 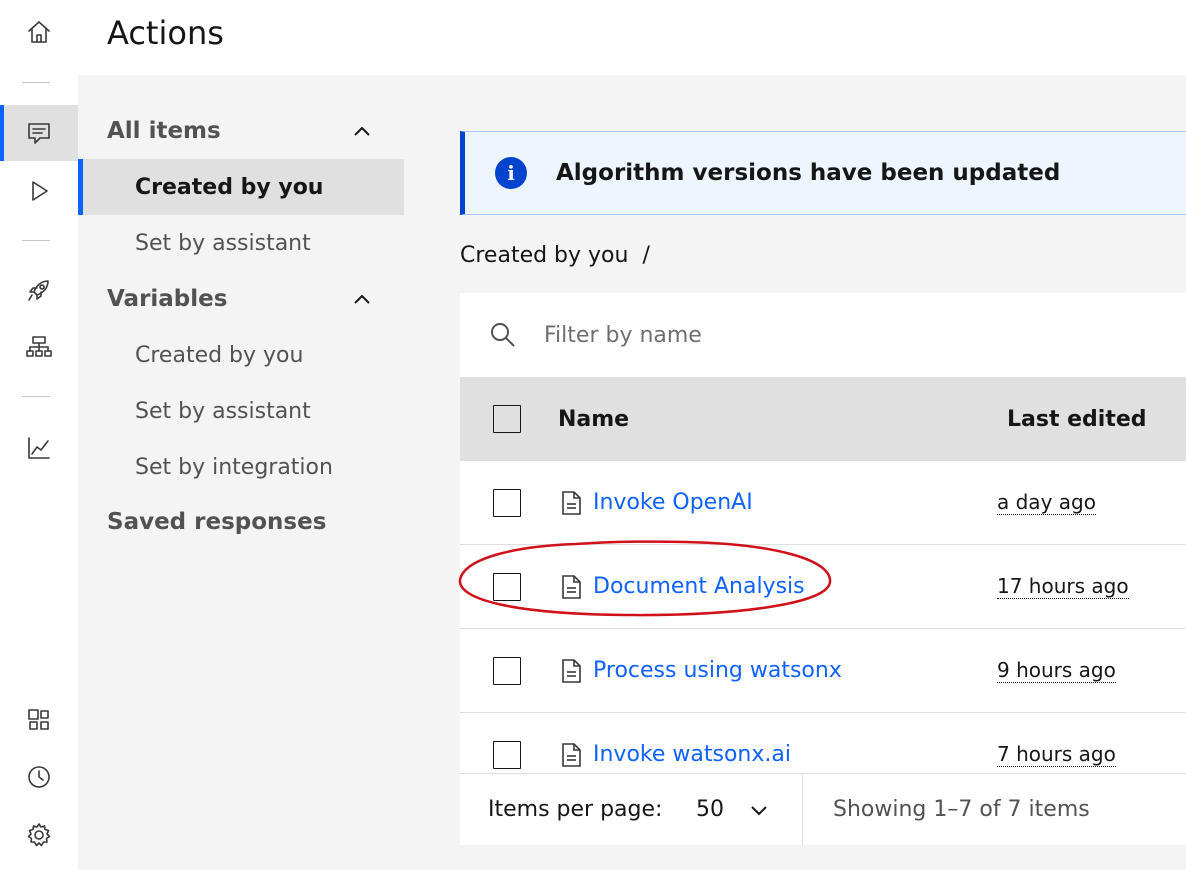 I want to click on nav-item-var-set-by-assistant: Set by assistant, so click(x=241, y=411).